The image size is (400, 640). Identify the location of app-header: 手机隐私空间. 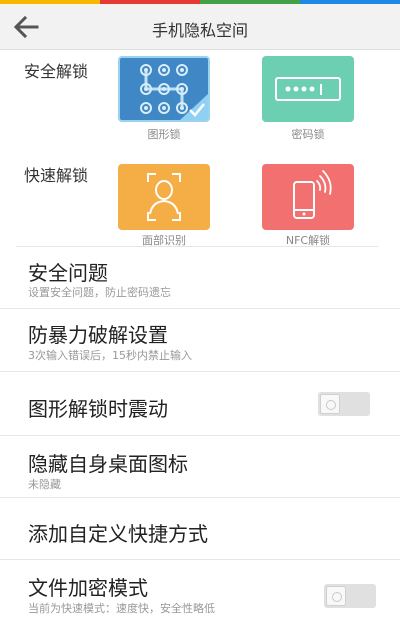
(200, 27).